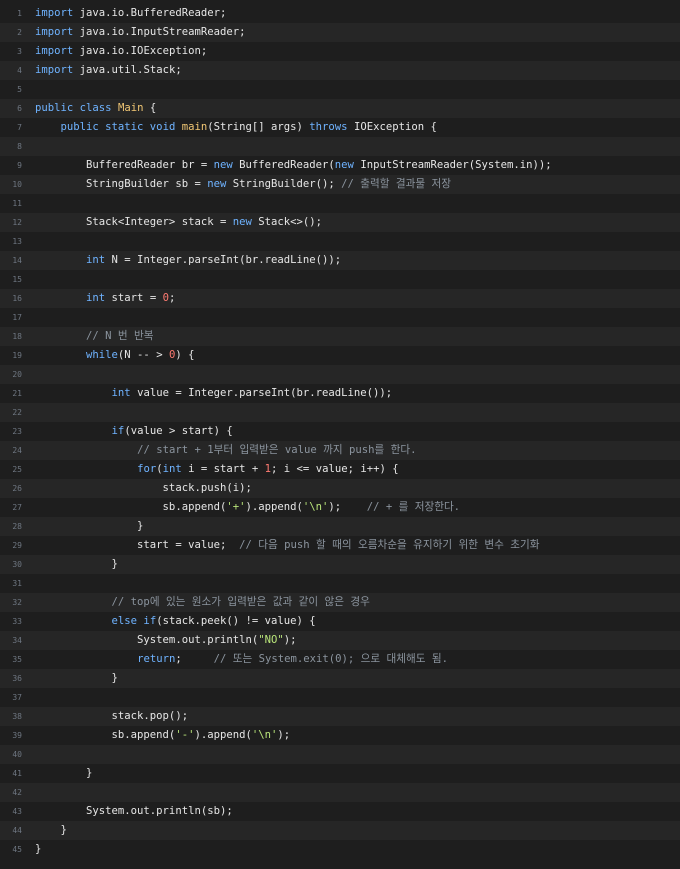 Image resolution: width=680 pixels, height=869 pixels. I want to click on line-number: 6, so click(19, 108).